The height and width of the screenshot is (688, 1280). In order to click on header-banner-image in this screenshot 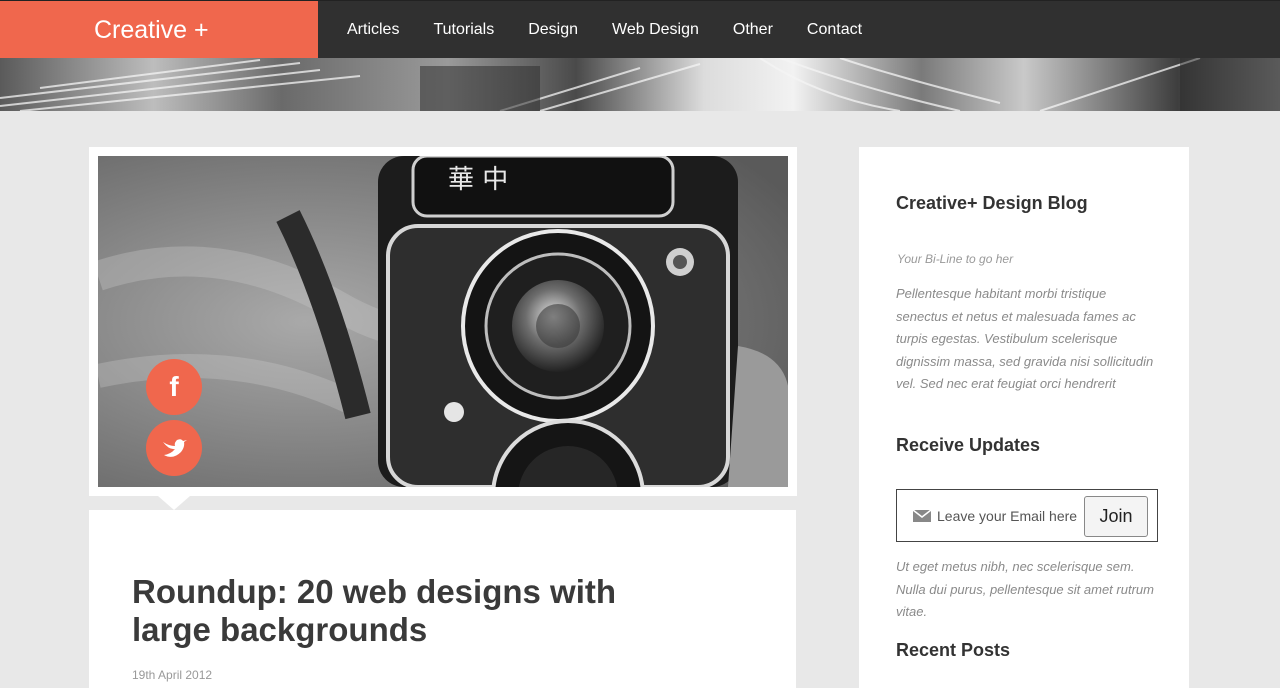, I will do `click(640, 84)`.